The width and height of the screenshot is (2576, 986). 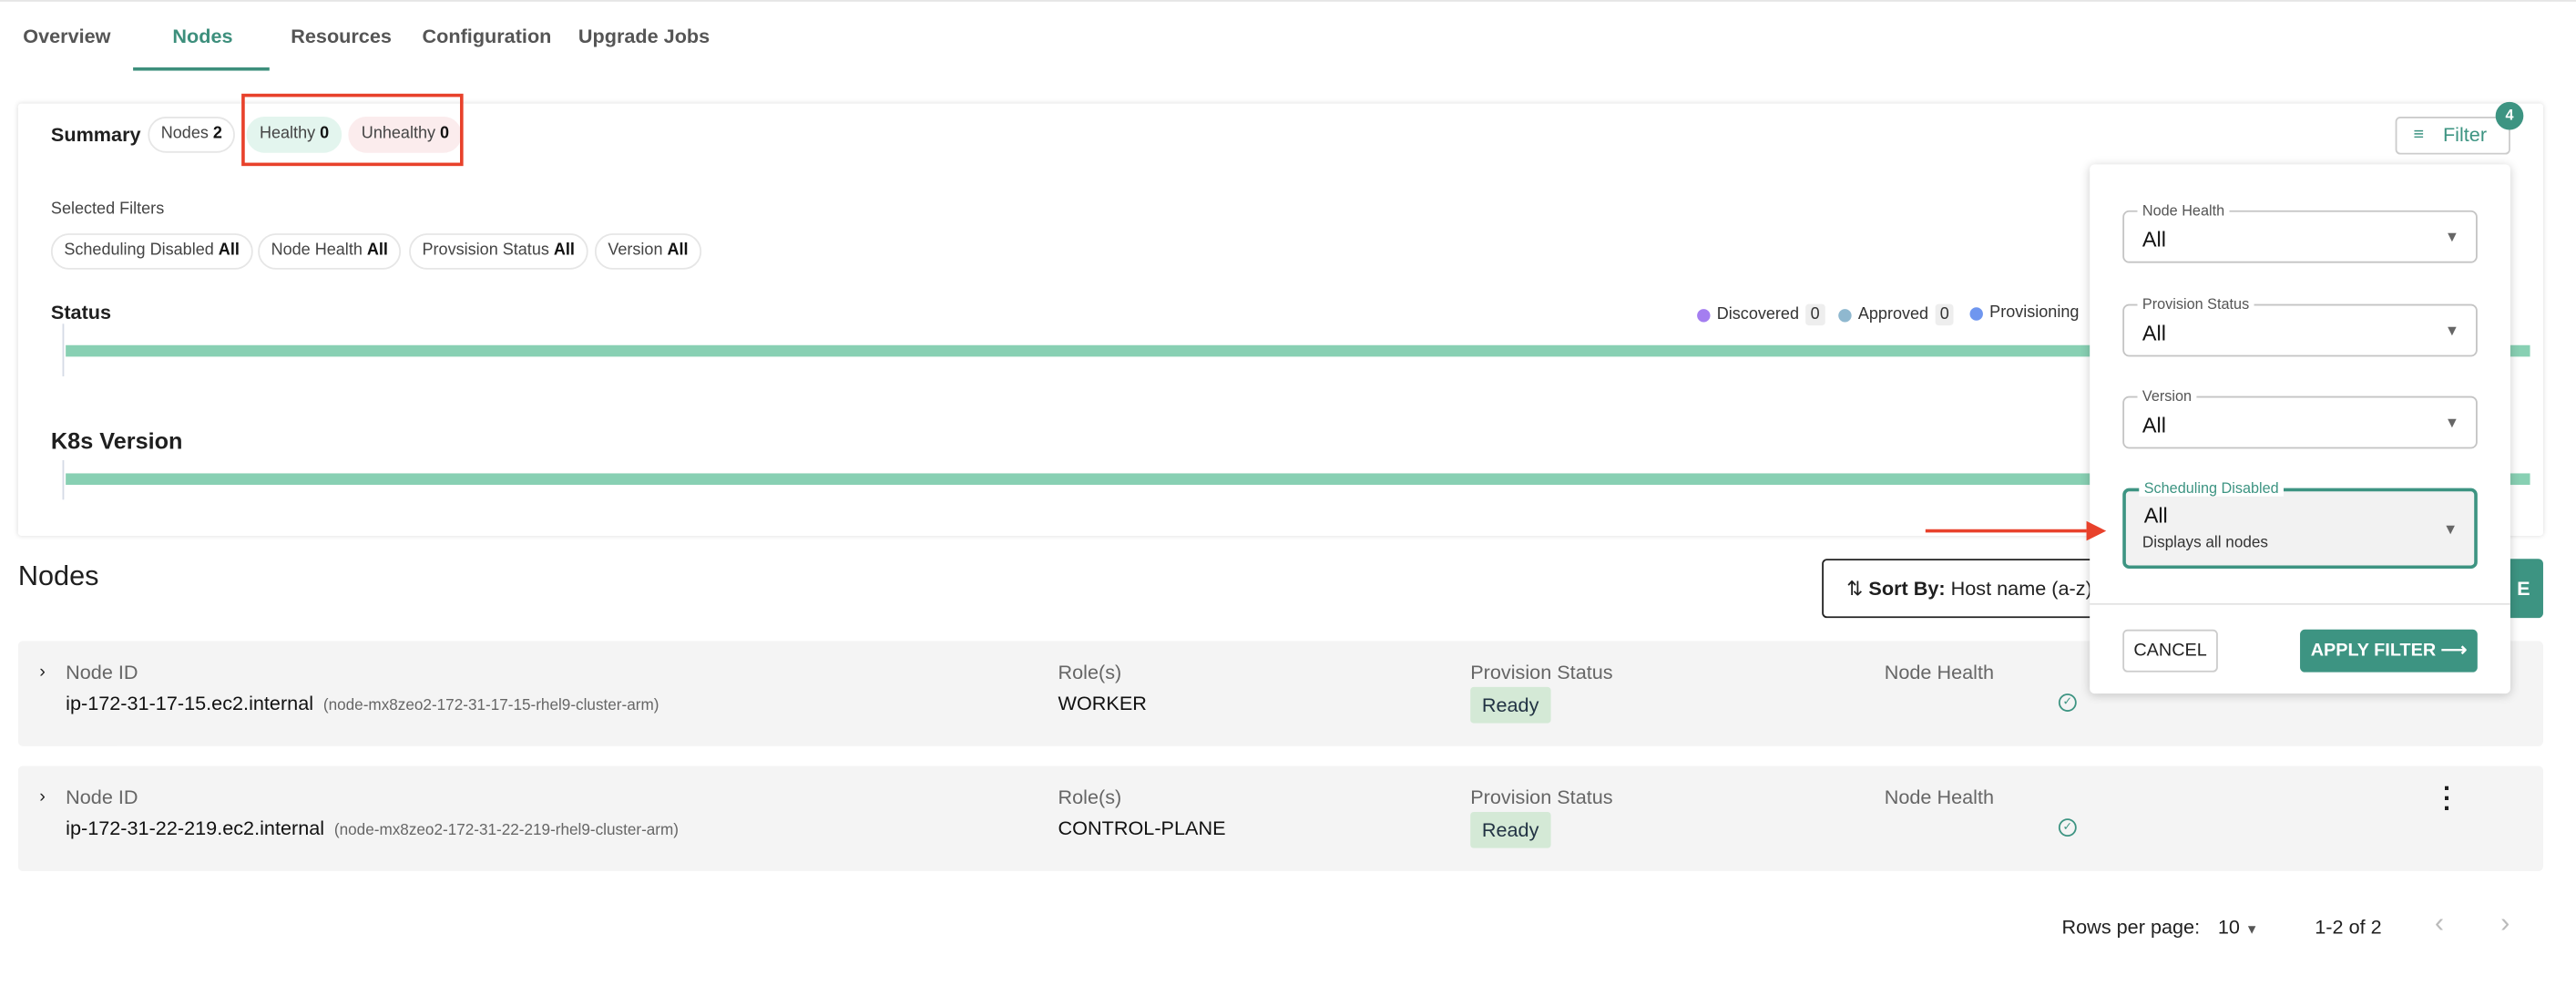 I want to click on rows-per-page-select: 10 ▼, so click(x=2238, y=927).